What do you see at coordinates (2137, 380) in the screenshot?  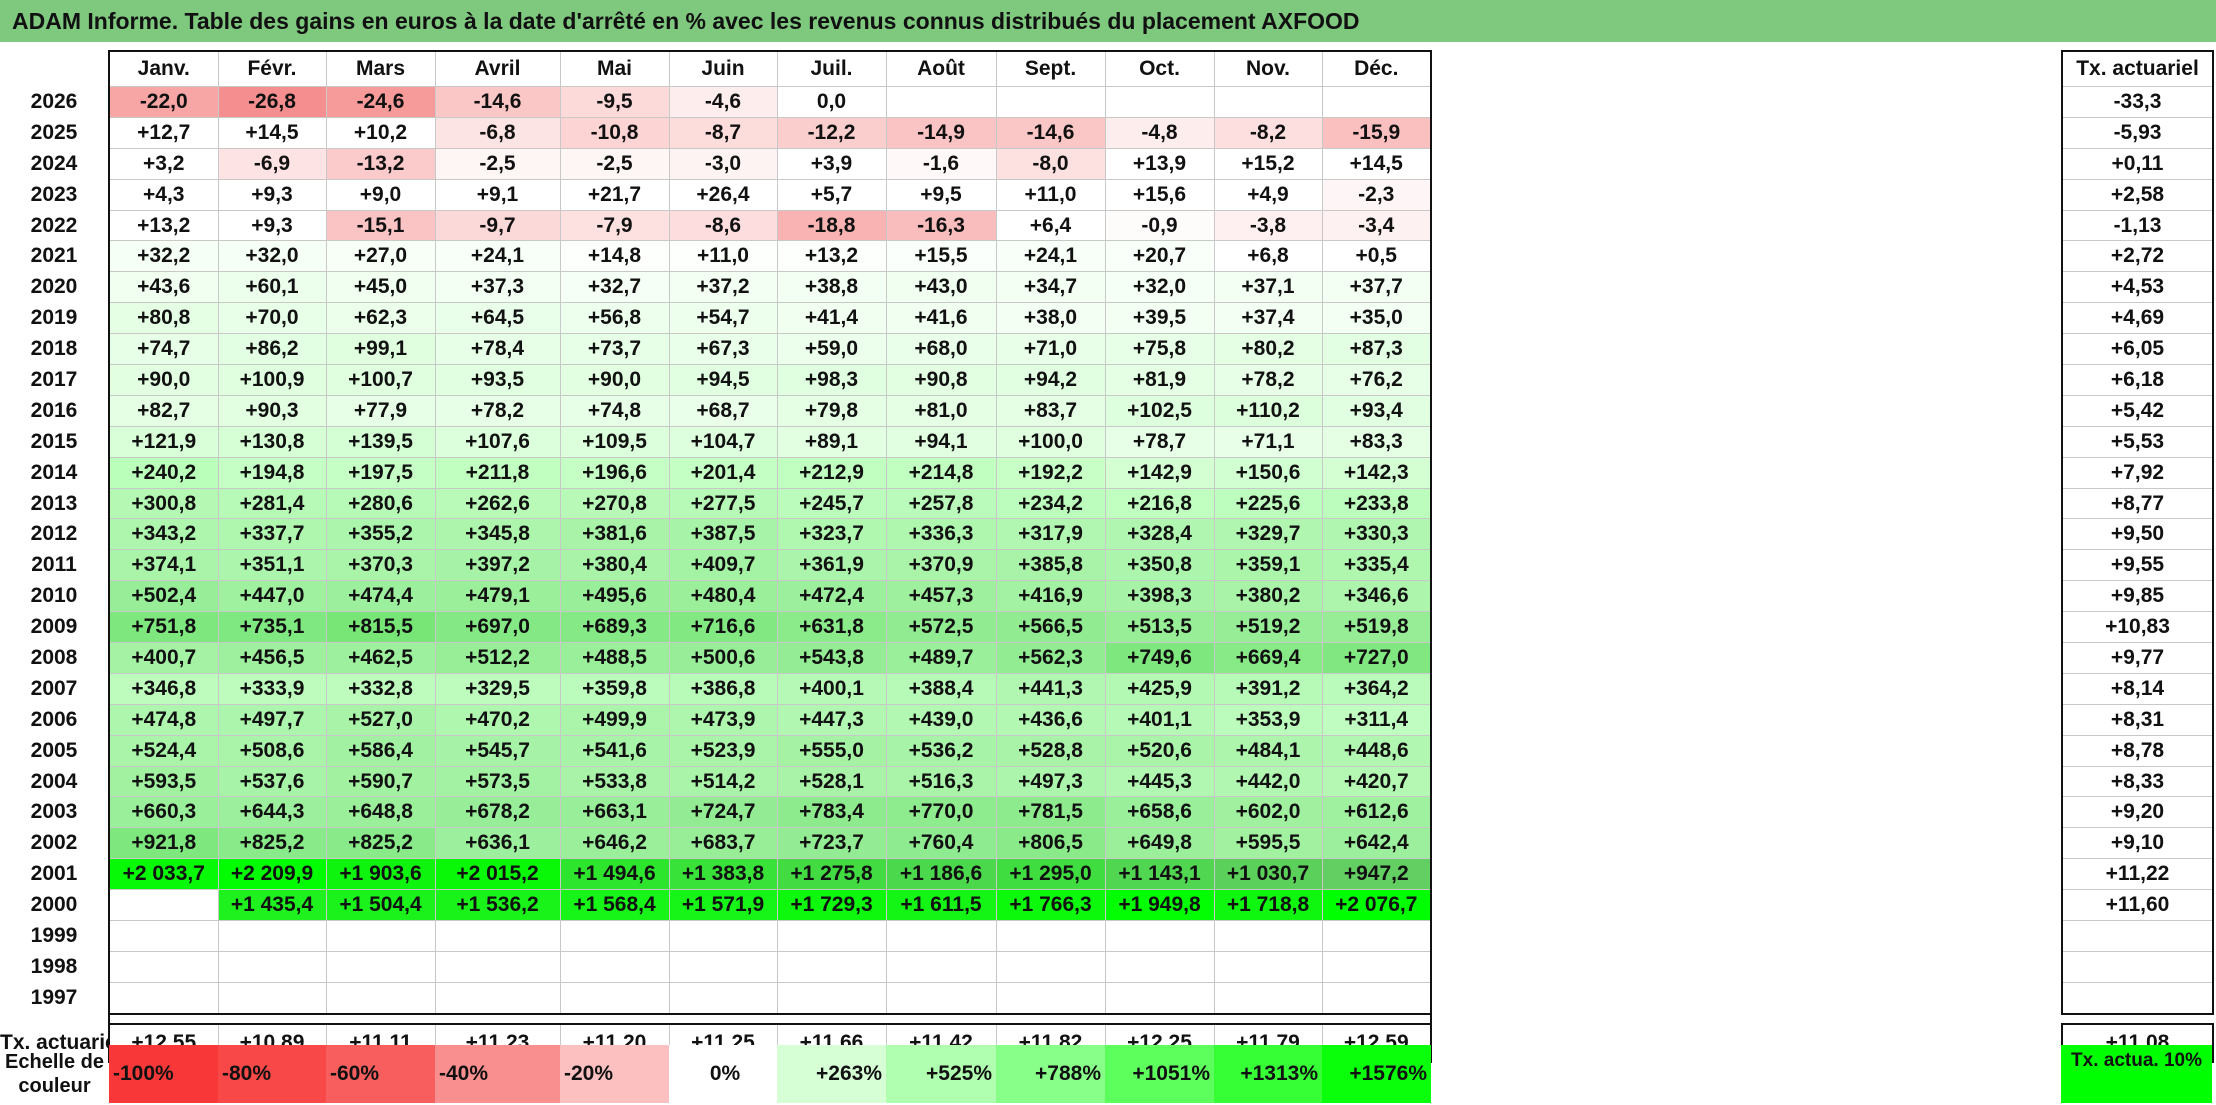 I see `actuarial-rate-cell: +6,18` at bounding box center [2137, 380].